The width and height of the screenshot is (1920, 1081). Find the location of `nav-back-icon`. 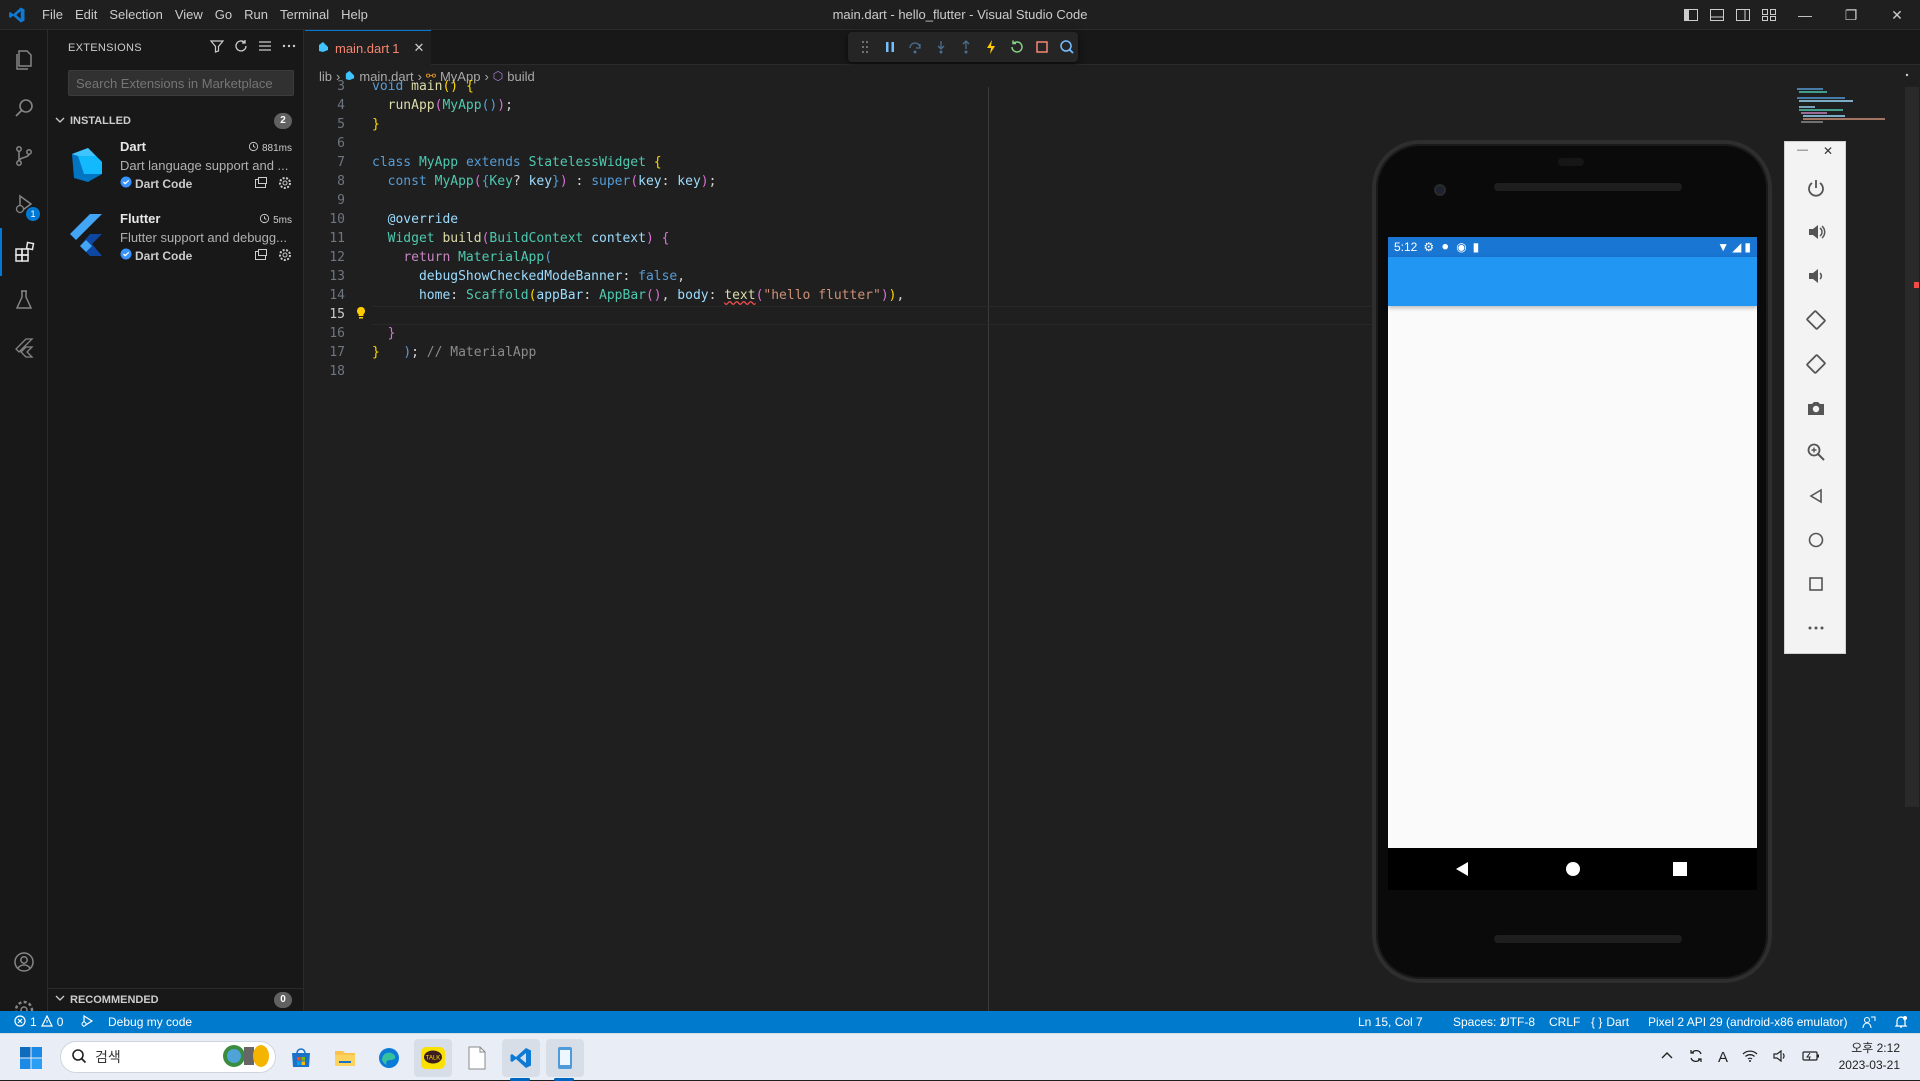

nav-back-icon is located at coordinates (1462, 871).